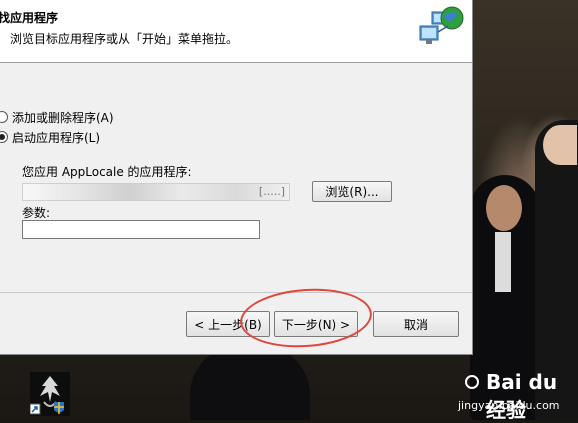 Image resolution: width=578 pixels, height=423 pixels. I want to click on network-globe-icon, so click(441, 25).